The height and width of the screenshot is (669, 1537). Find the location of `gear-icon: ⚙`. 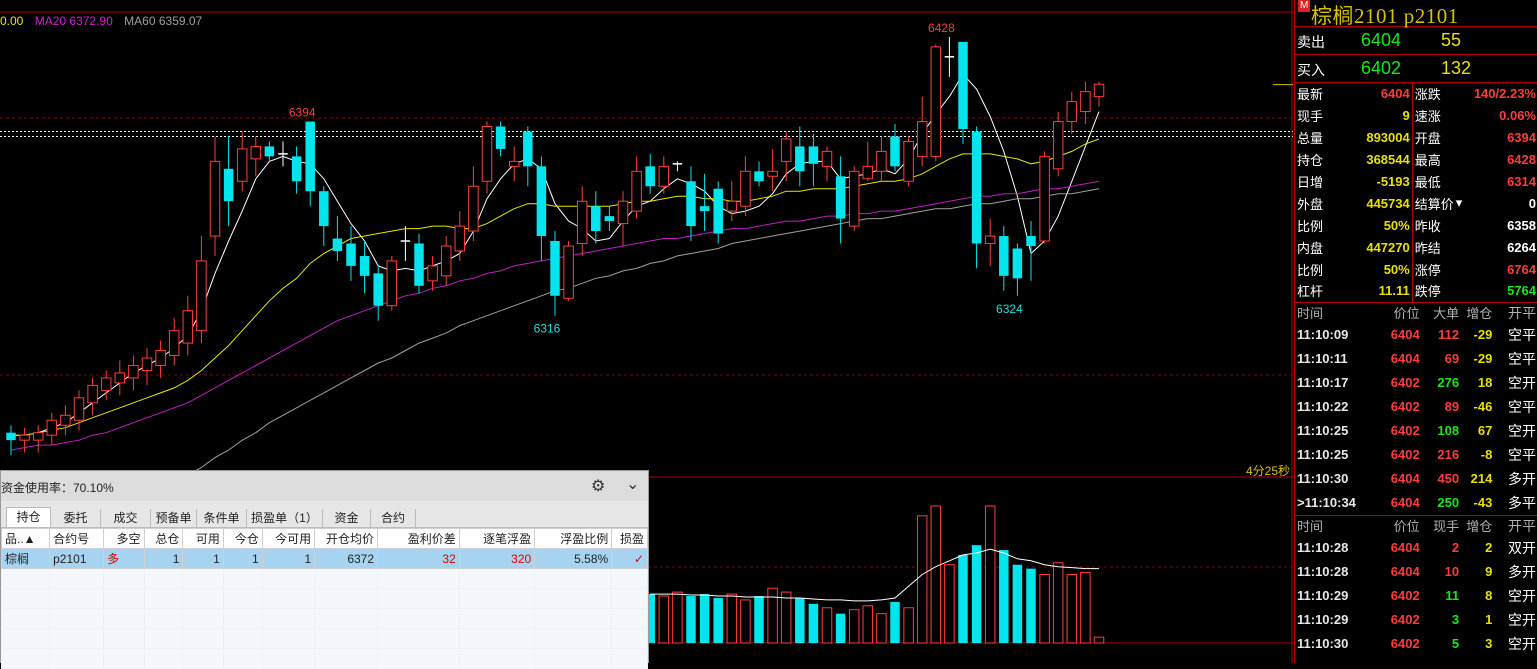

gear-icon: ⚙ is located at coordinates (598, 486).